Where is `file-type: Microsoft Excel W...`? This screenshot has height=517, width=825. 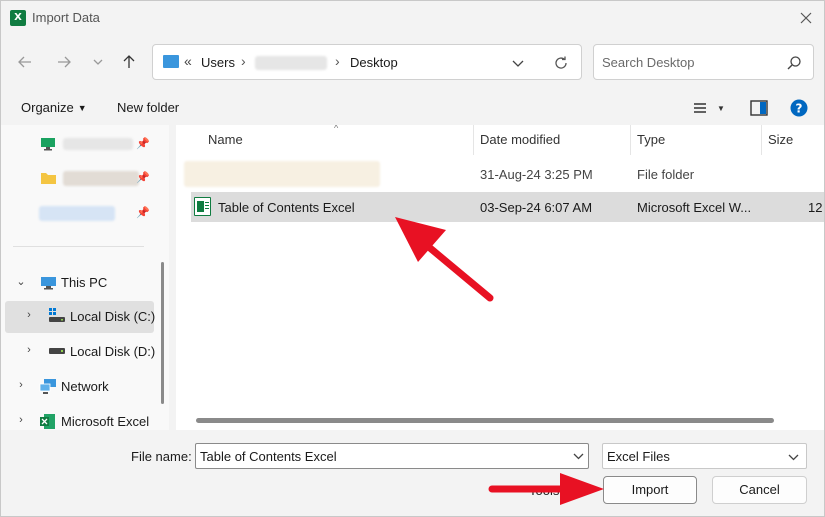
file-type: Microsoft Excel W... is located at coordinates (694, 207).